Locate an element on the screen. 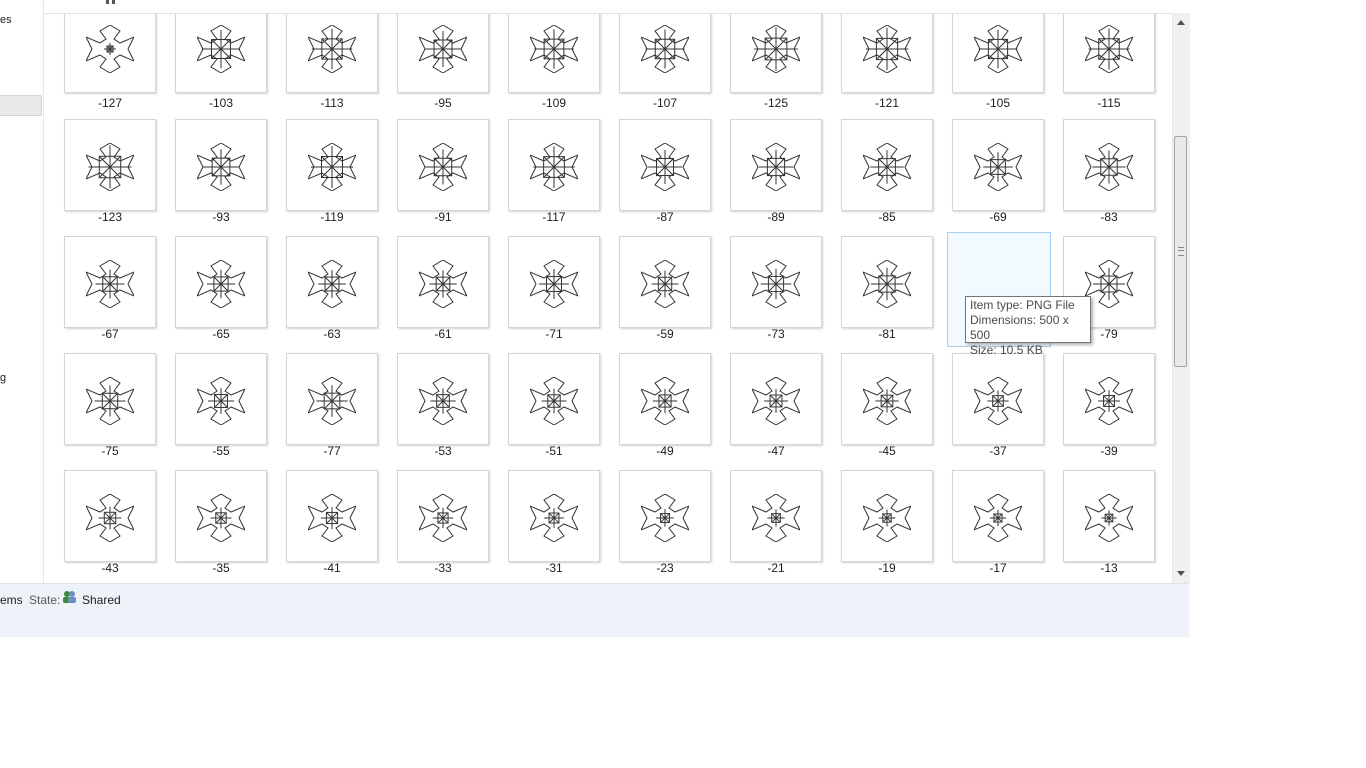  file-tile: -41 is located at coordinates (322, 526).